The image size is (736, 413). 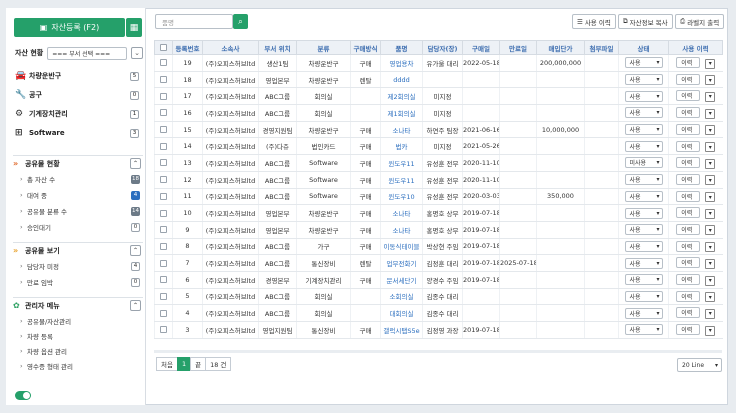 What do you see at coordinates (401, 96) in the screenshot?
I see `item-name-link: 제2회의실` at bounding box center [401, 96].